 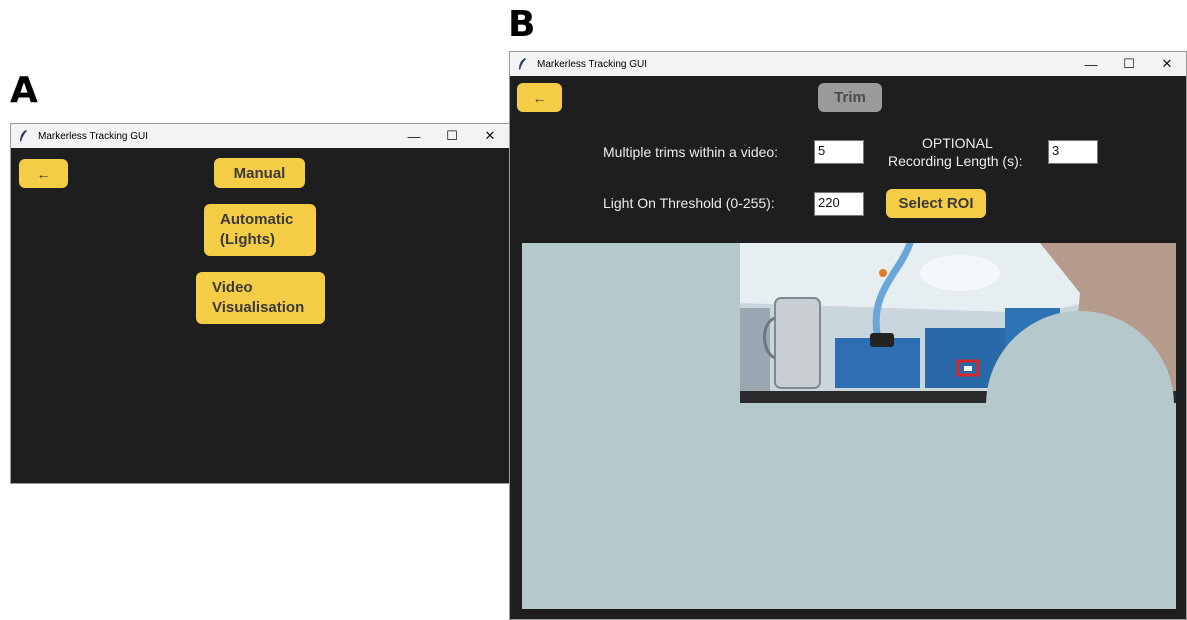 I want to click on panel-label-b: B, so click(x=522, y=24).